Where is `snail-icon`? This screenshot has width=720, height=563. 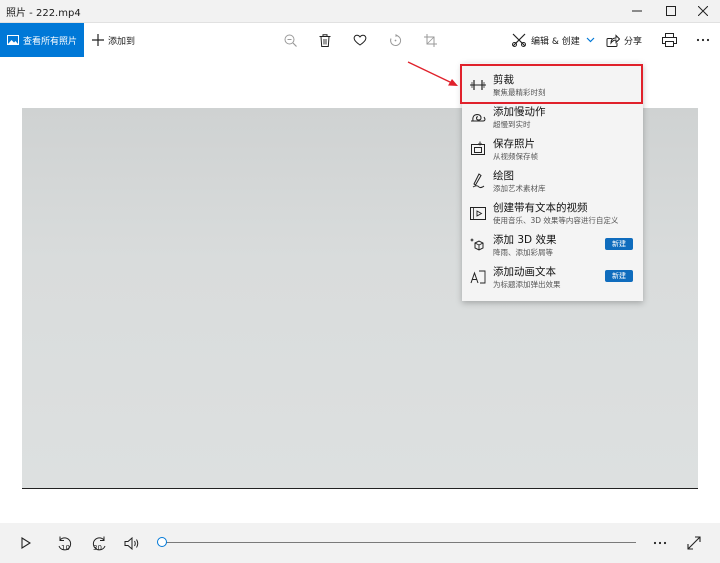
snail-icon is located at coordinates (478, 117).